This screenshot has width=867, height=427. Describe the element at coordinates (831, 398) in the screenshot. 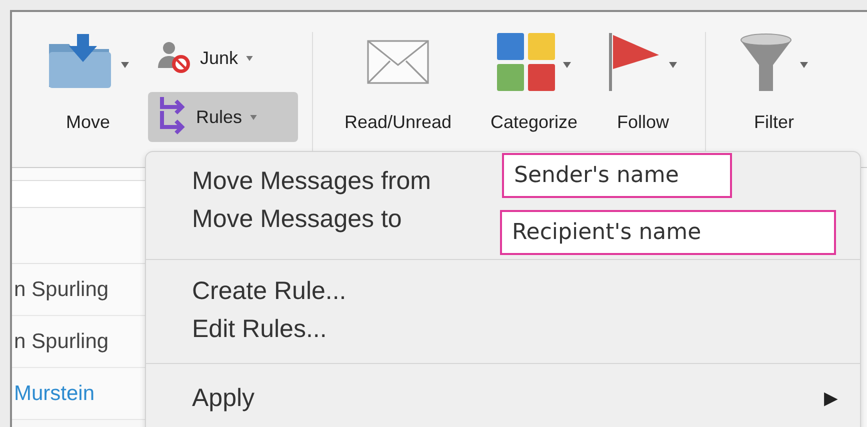

I see `submenu-arrow: ▶` at that location.